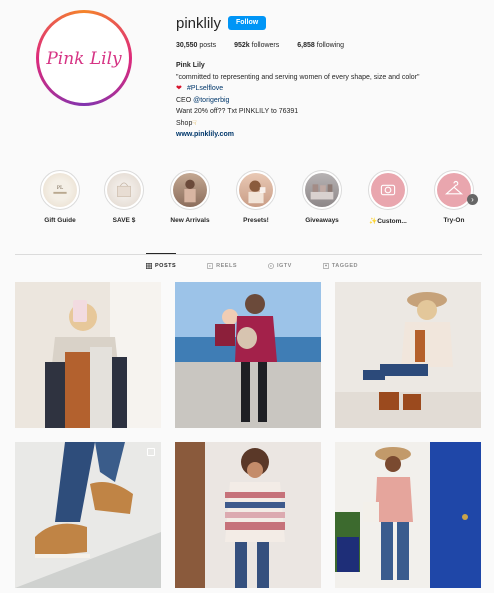 Image resolution: width=494 pixels, height=593 pixels. I want to click on profile-full-name: Pink Lily, so click(190, 65).